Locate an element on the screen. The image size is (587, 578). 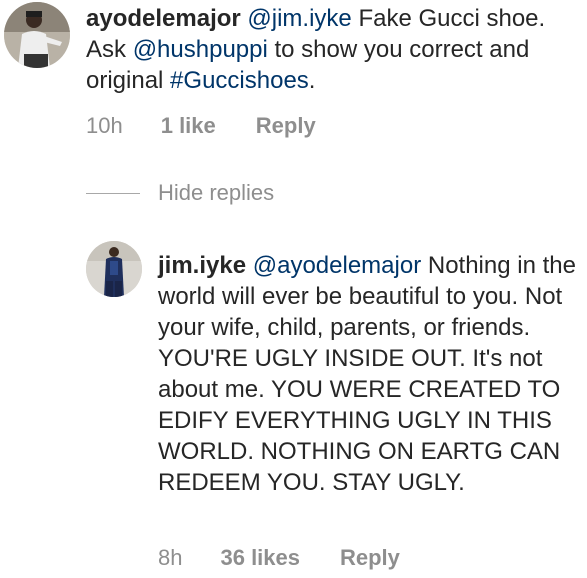
comment-likes: 36 likes is located at coordinates (260, 558).